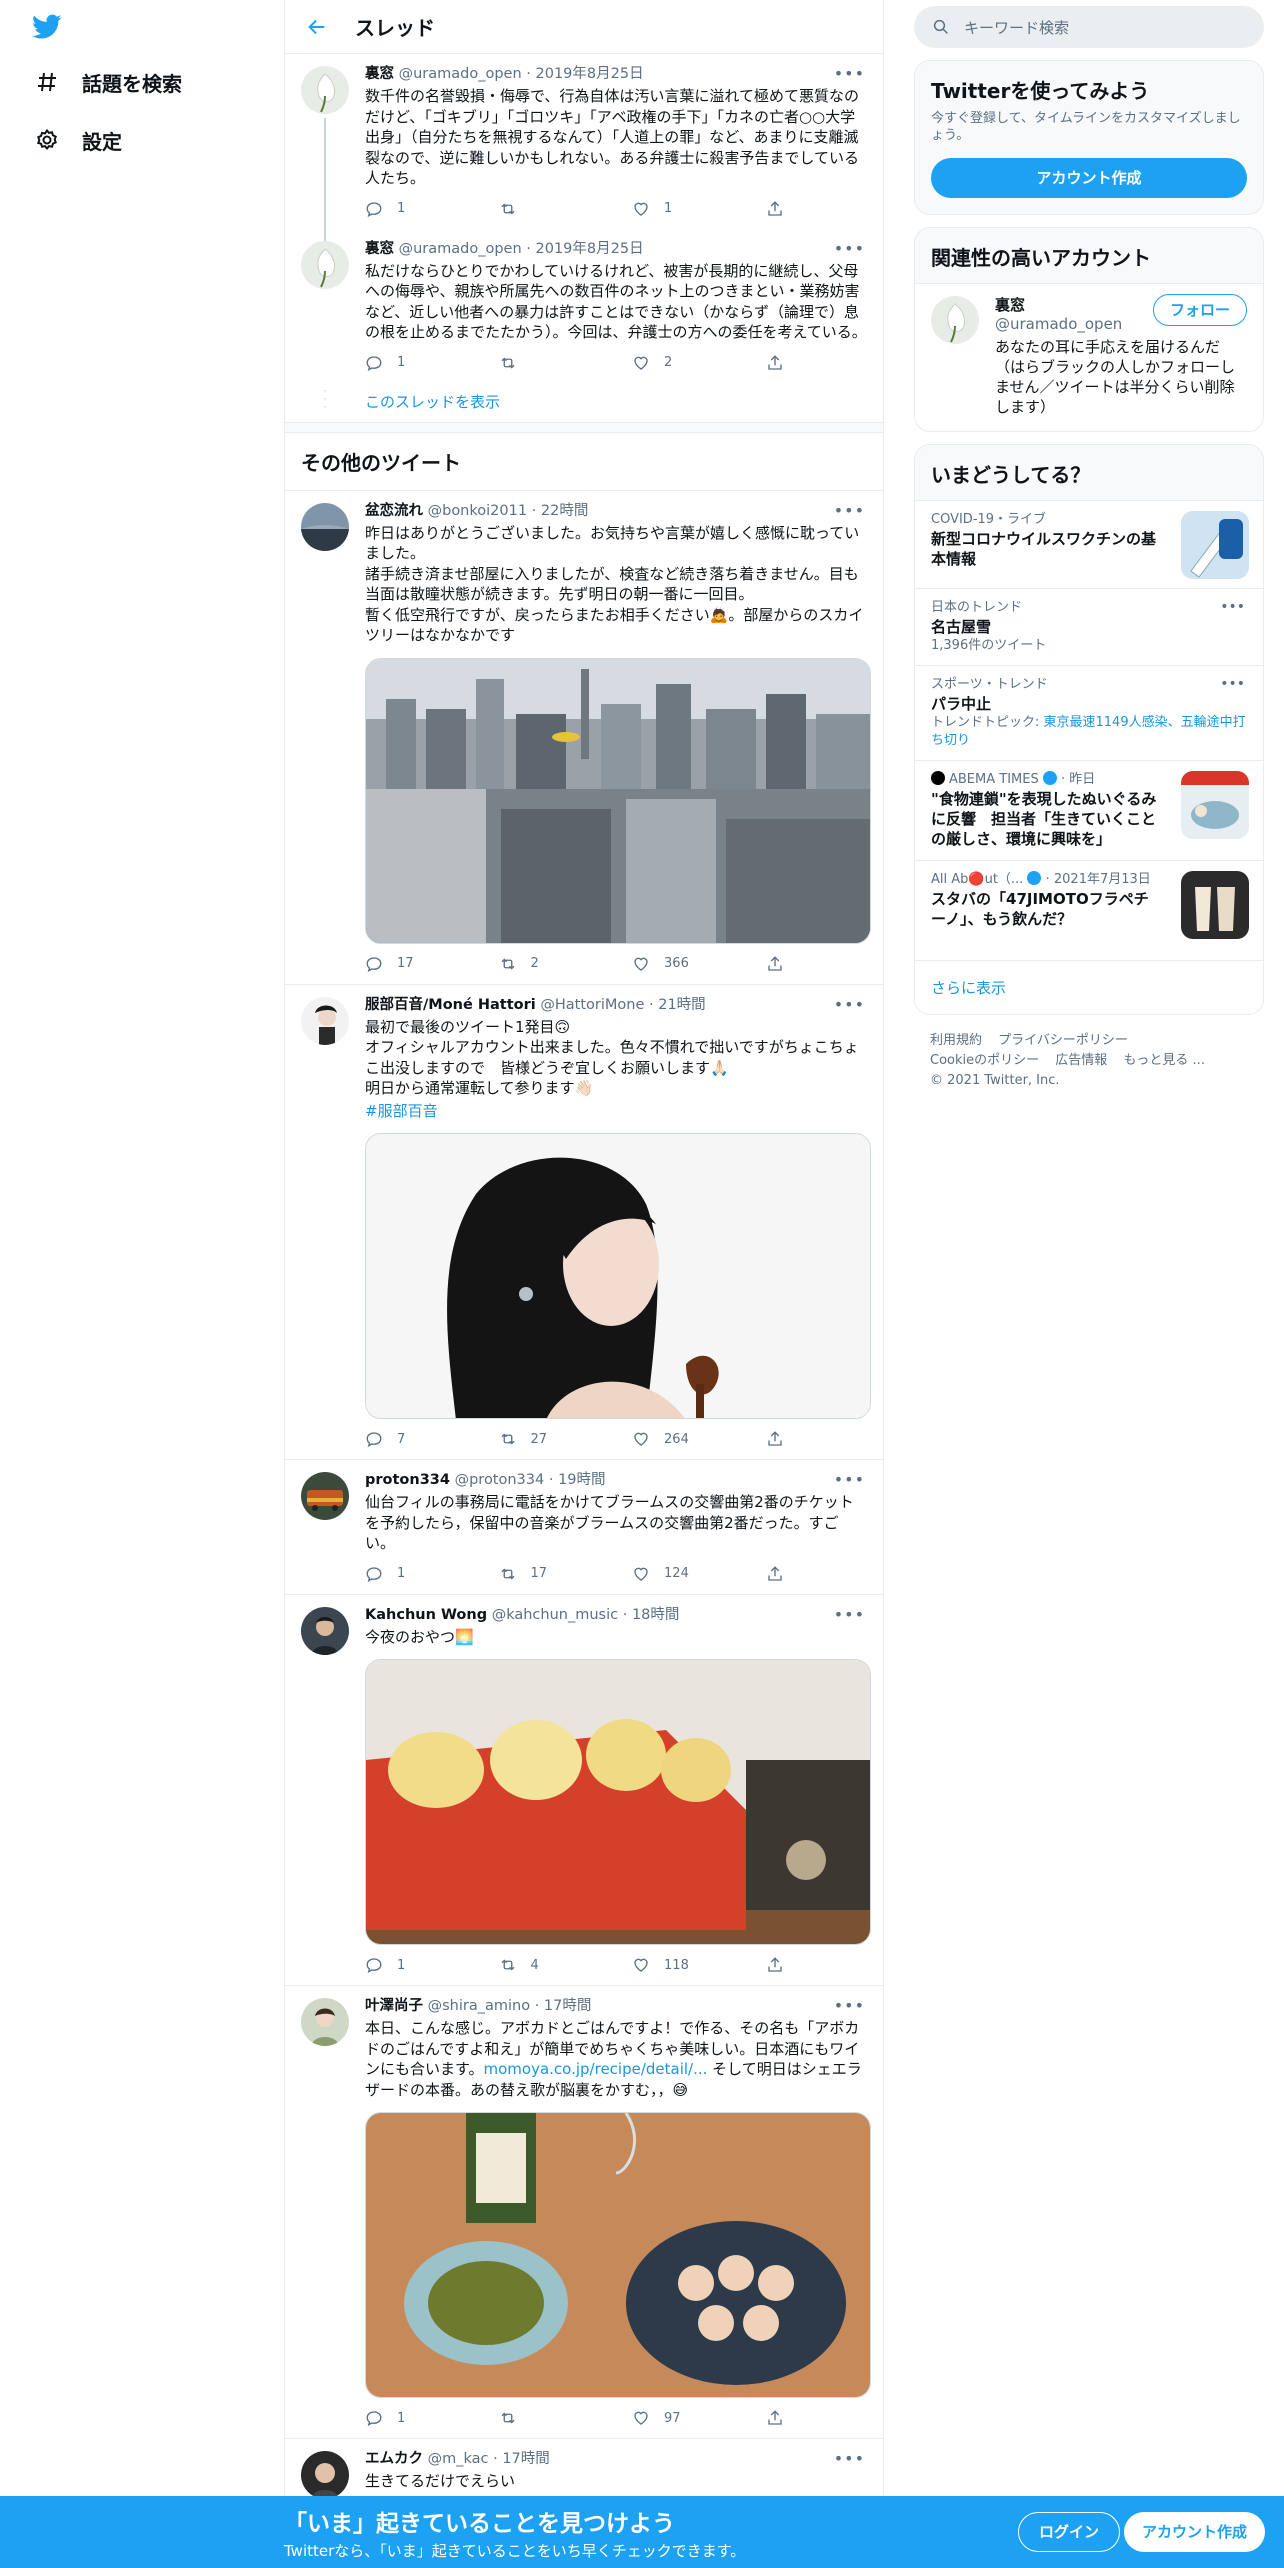 Image resolution: width=1284 pixels, height=2568 pixels. Describe the element at coordinates (584, 403) in the screenshot. I see `show-thread-link: · · · このスレッドを表示` at that location.